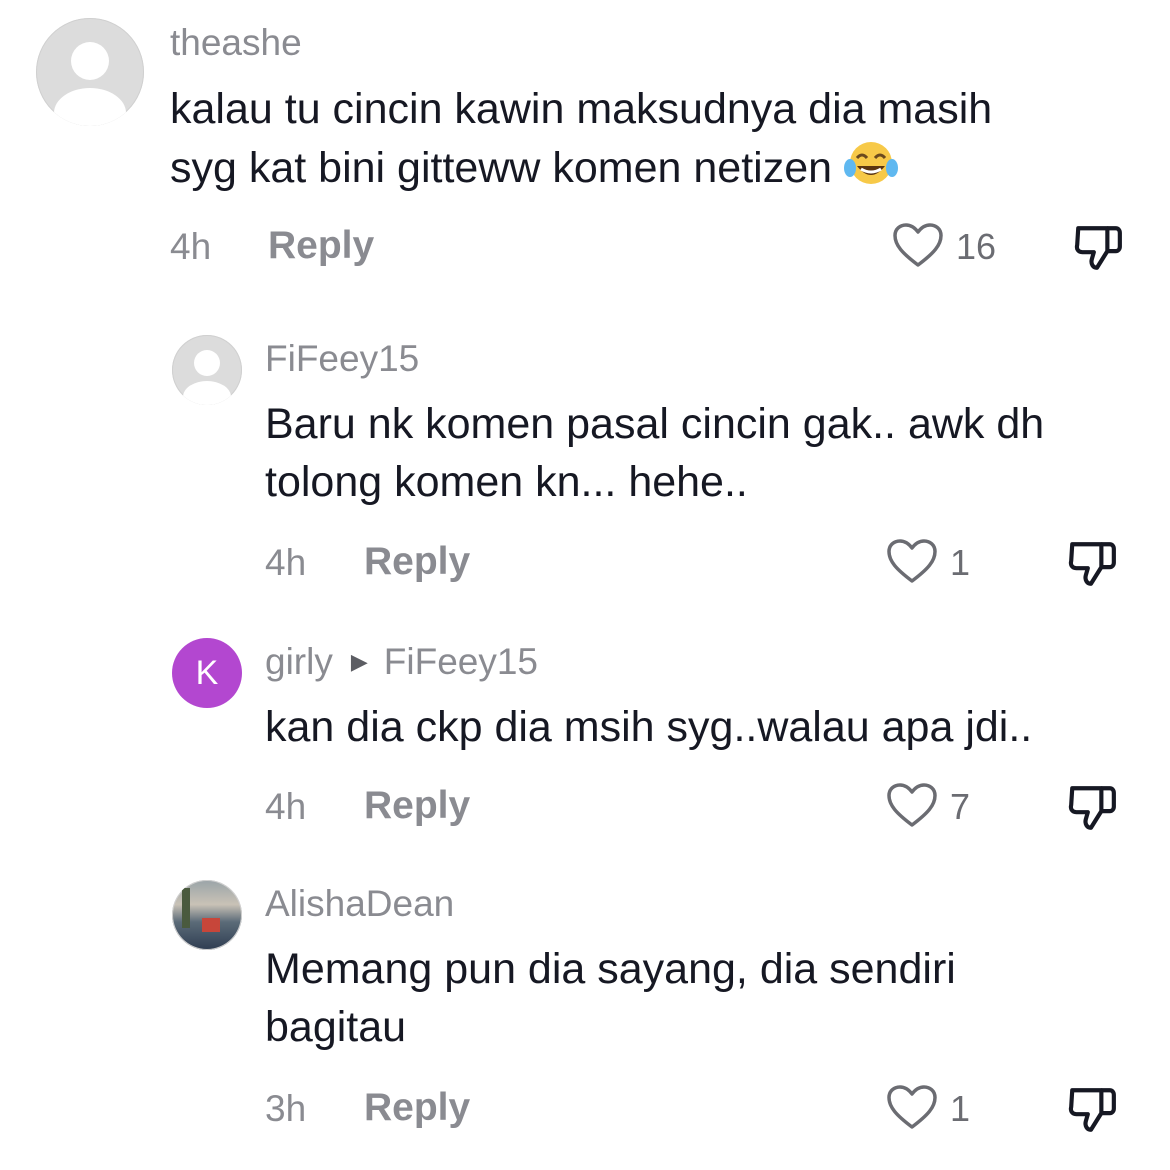 This screenshot has height=1170, width=1170. I want to click on avatar-letter: K, so click(207, 672).